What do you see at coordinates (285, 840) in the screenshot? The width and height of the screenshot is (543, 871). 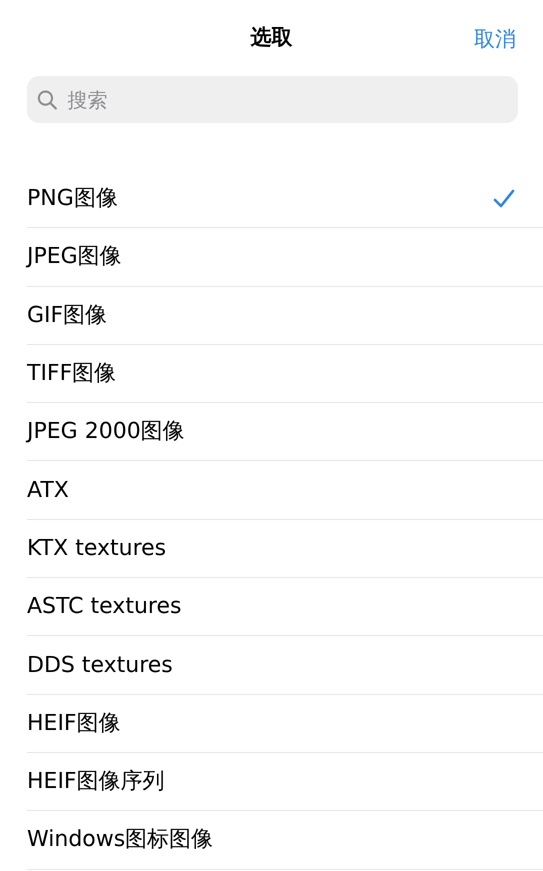 I see `format-list-item: Windows图标图像` at bounding box center [285, 840].